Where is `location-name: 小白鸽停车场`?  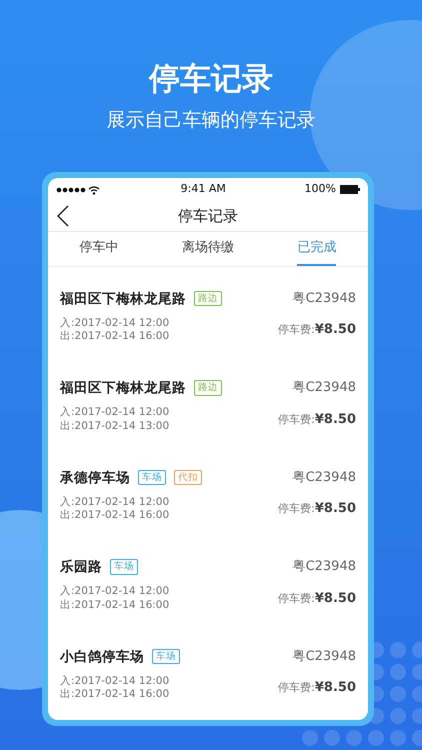
location-name: 小白鸽停车场 is located at coordinates (102, 657).